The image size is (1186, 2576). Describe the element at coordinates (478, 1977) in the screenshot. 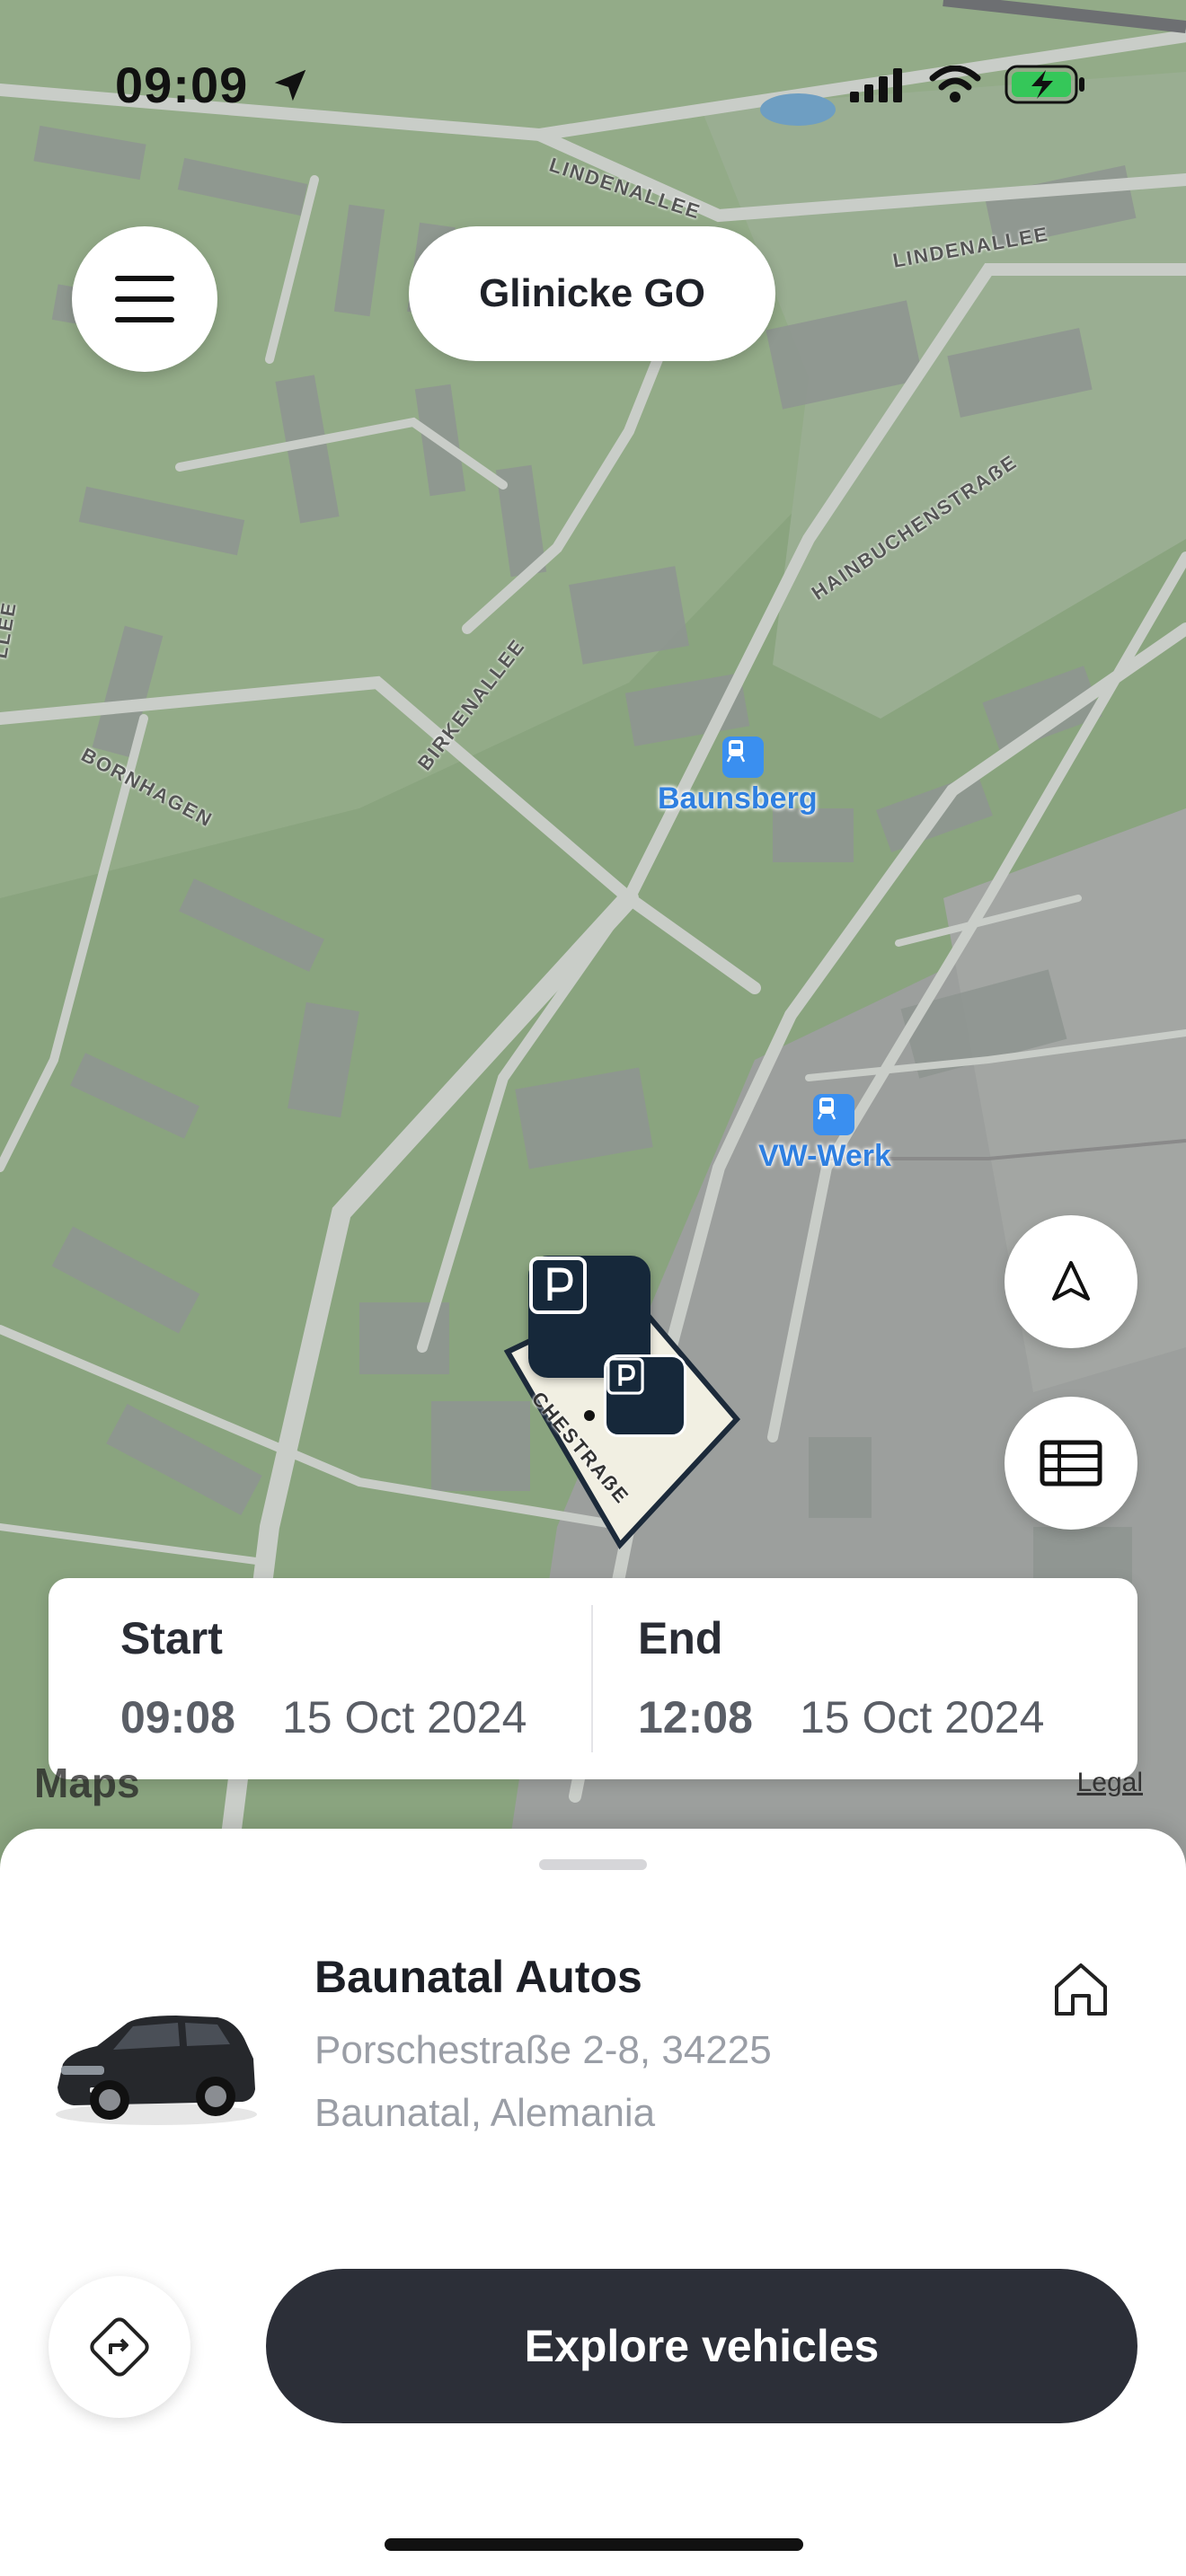

I see `location-name: Baunatal Autos` at that location.